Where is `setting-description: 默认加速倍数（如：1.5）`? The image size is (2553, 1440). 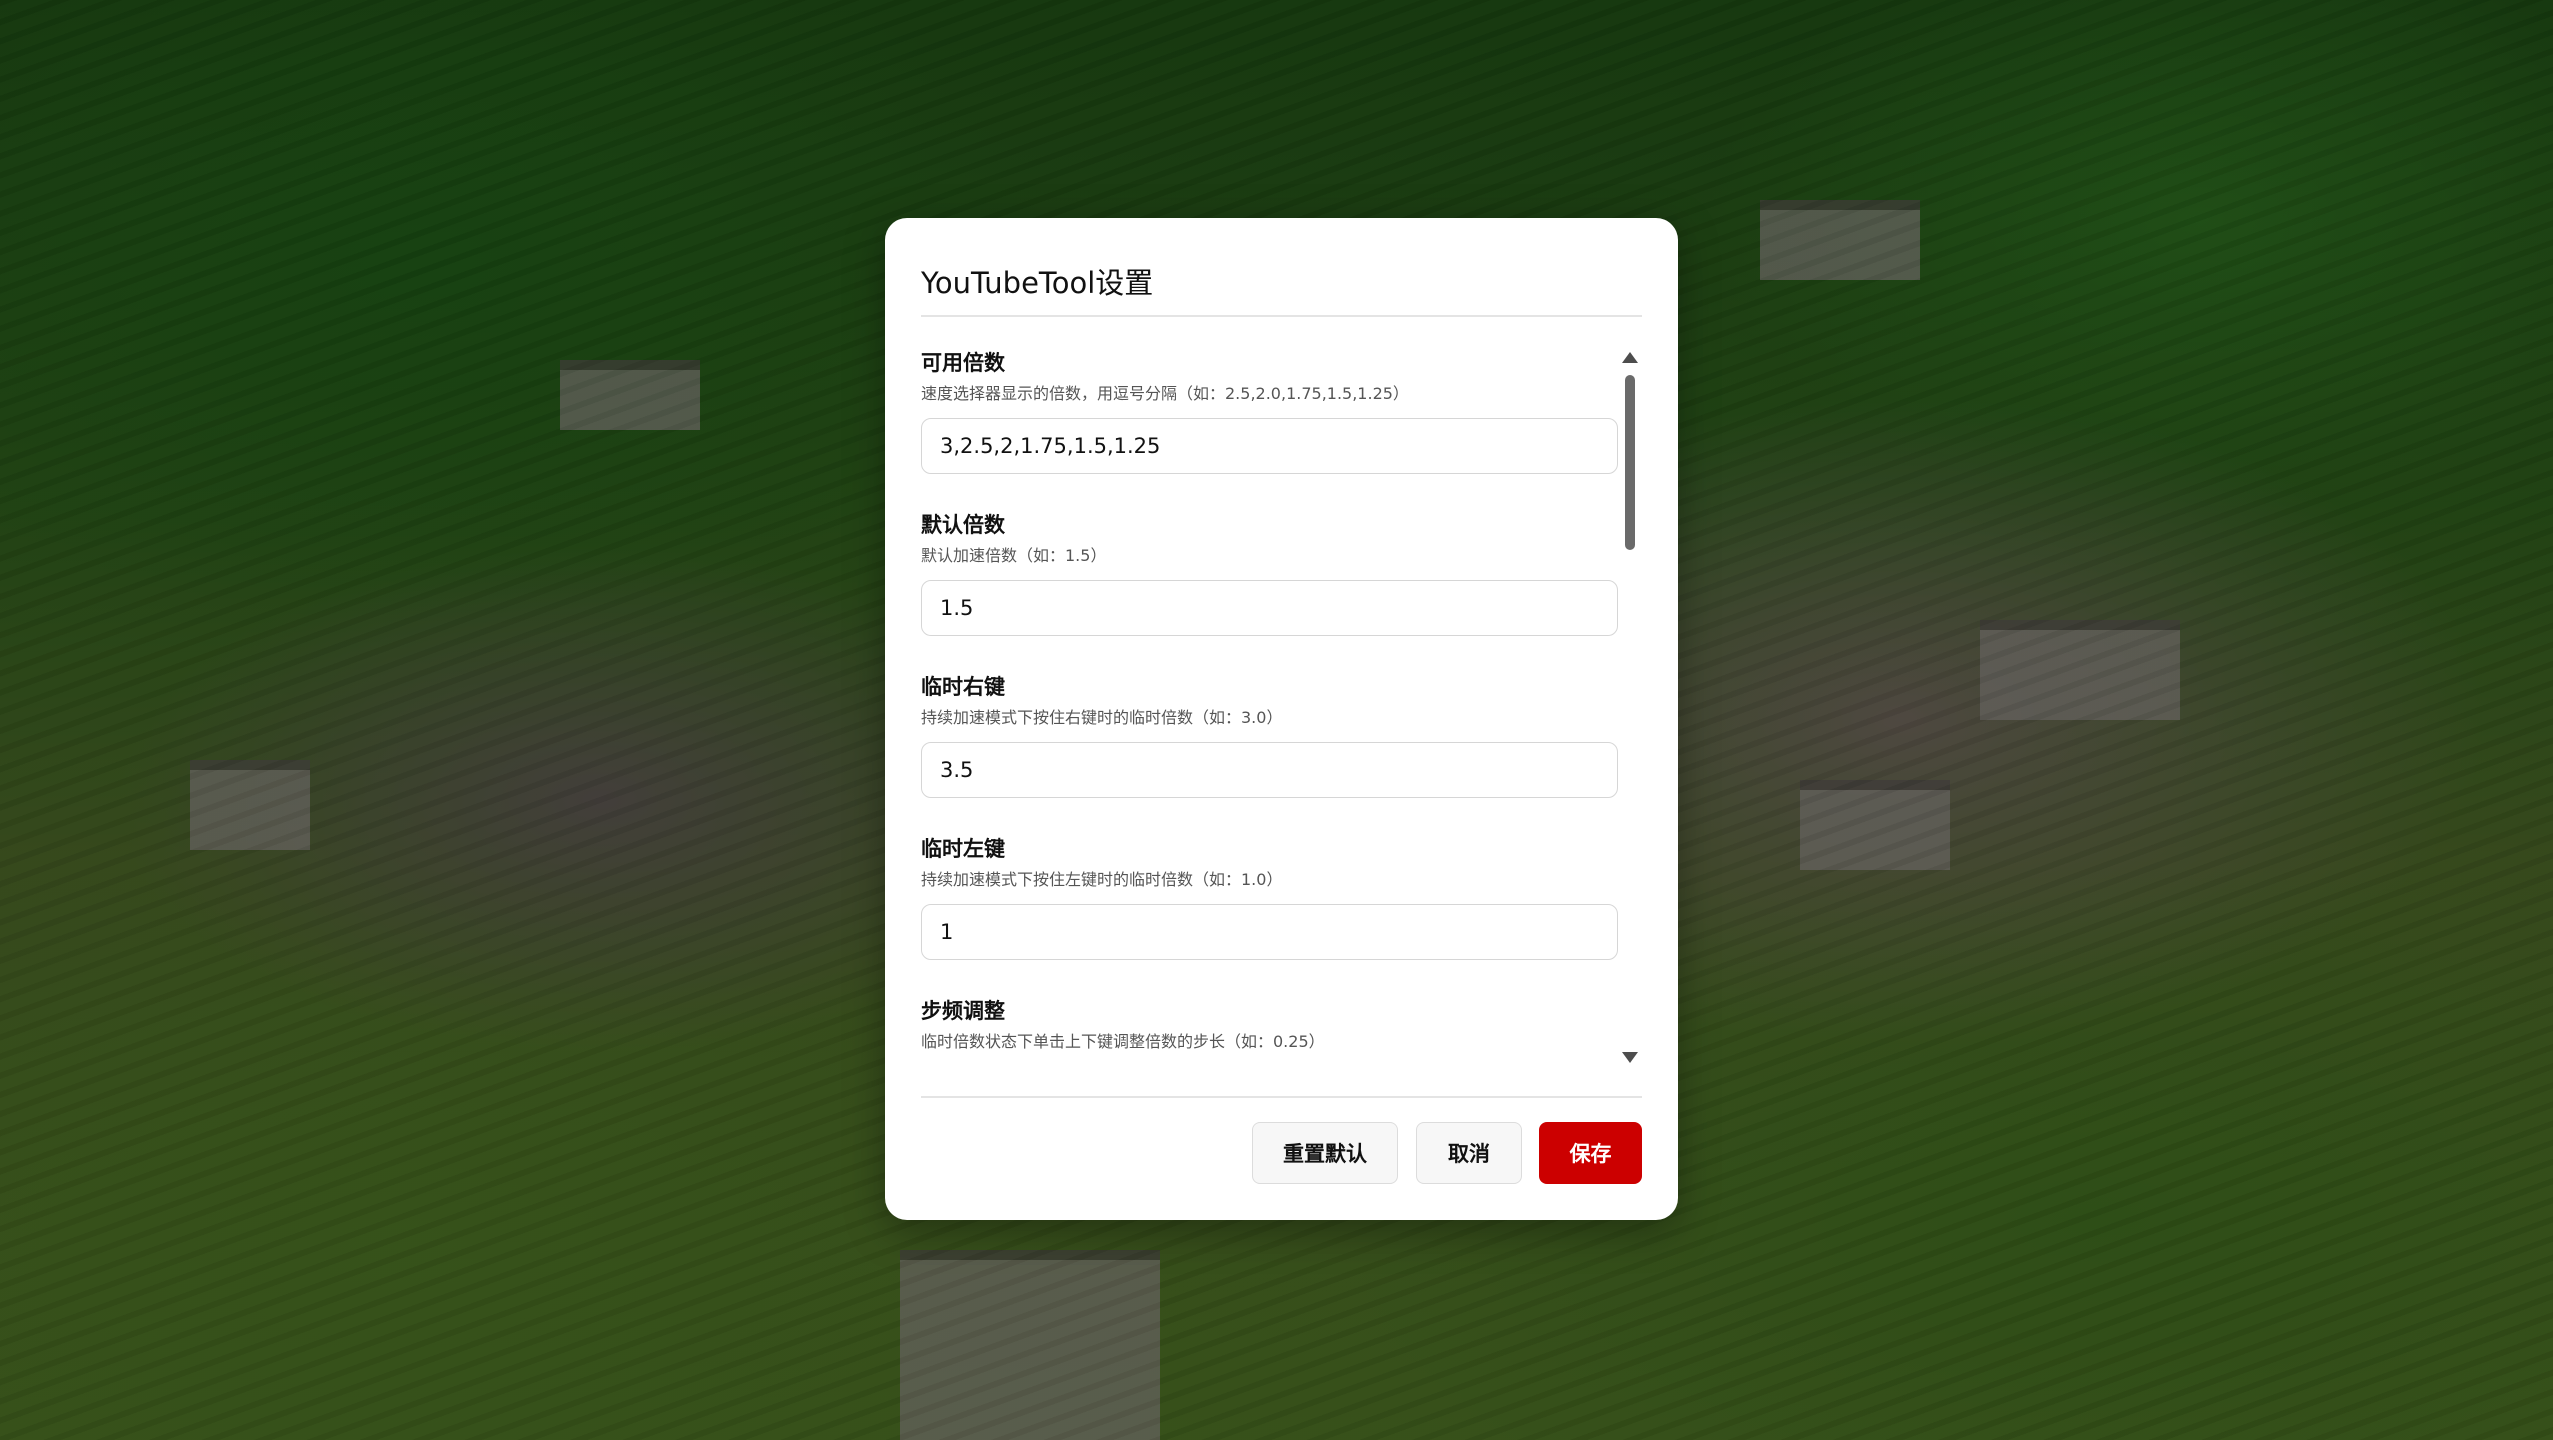
setting-description: 默认加速倍数（如：1.5） is located at coordinates (1014, 555).